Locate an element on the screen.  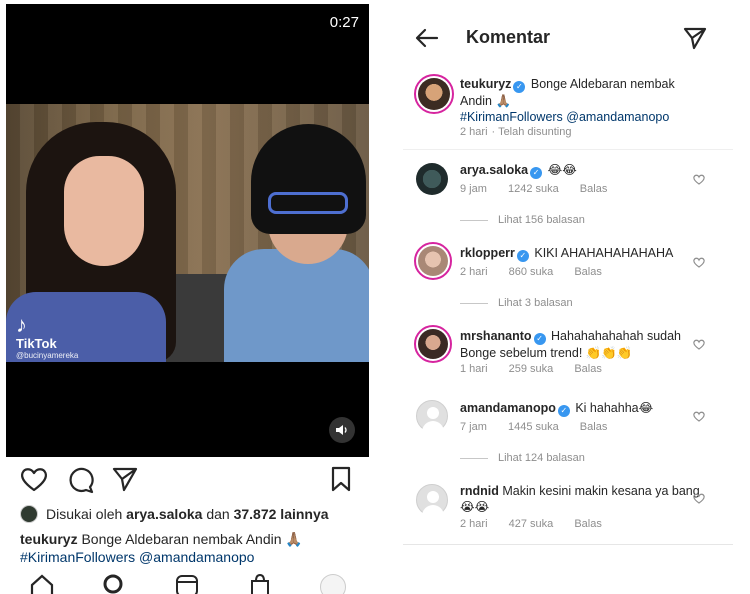
avatar-caption-author is located at coordinates (434, 94).